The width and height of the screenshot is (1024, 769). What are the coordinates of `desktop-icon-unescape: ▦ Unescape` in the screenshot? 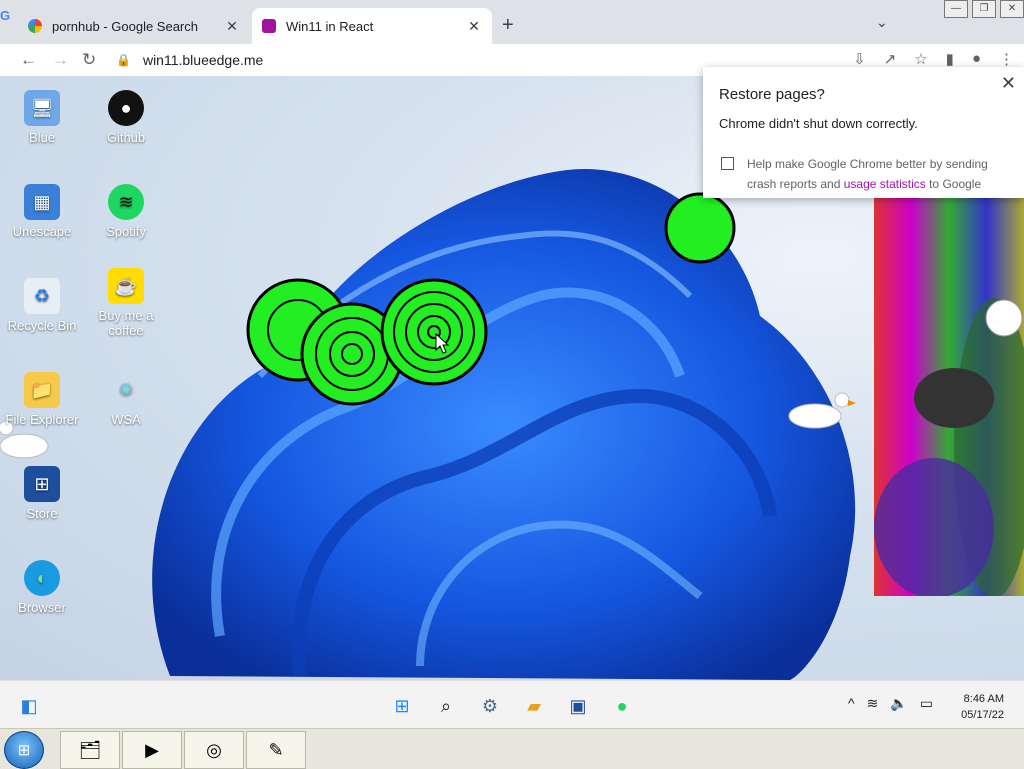 It's located at (42, 211).